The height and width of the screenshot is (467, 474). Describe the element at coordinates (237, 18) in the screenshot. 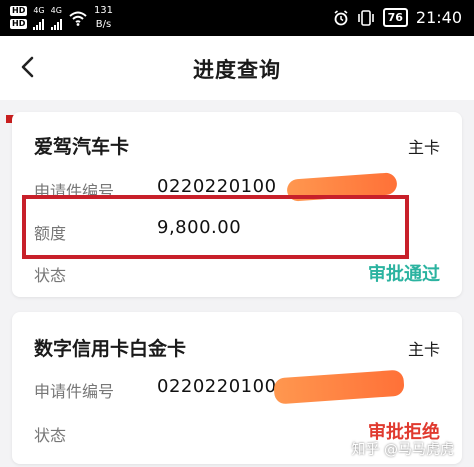

I see `status-bar: HD HD 4G 4G 131 B/s 76 21:40` at that location.